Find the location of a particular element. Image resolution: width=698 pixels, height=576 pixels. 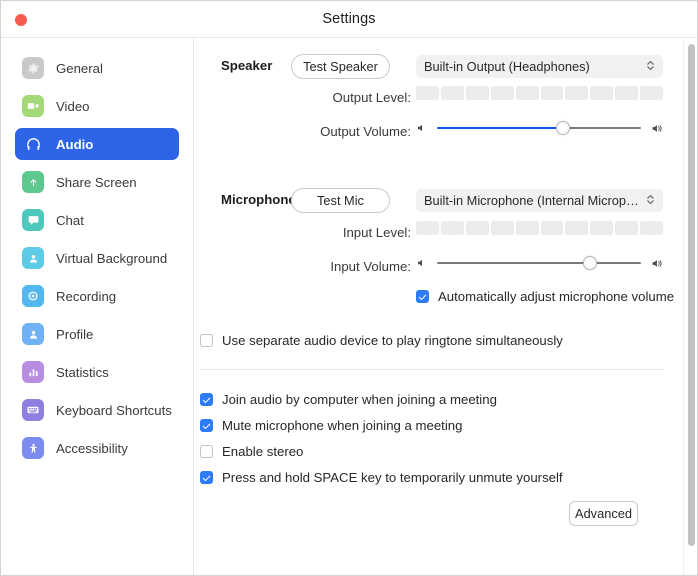

input-volume-track is located at coordinates (539, 263).